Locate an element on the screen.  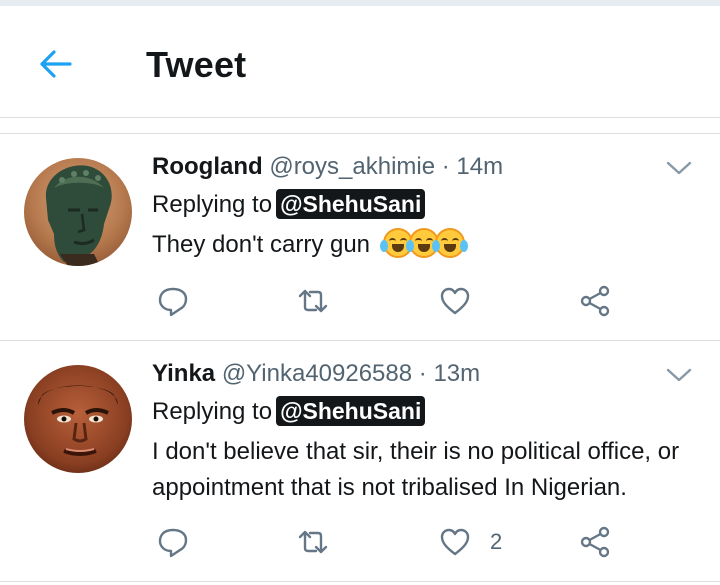
tweet-meta: Roogland @roys_akhimie · 14m is located at coordinates (327, 167).